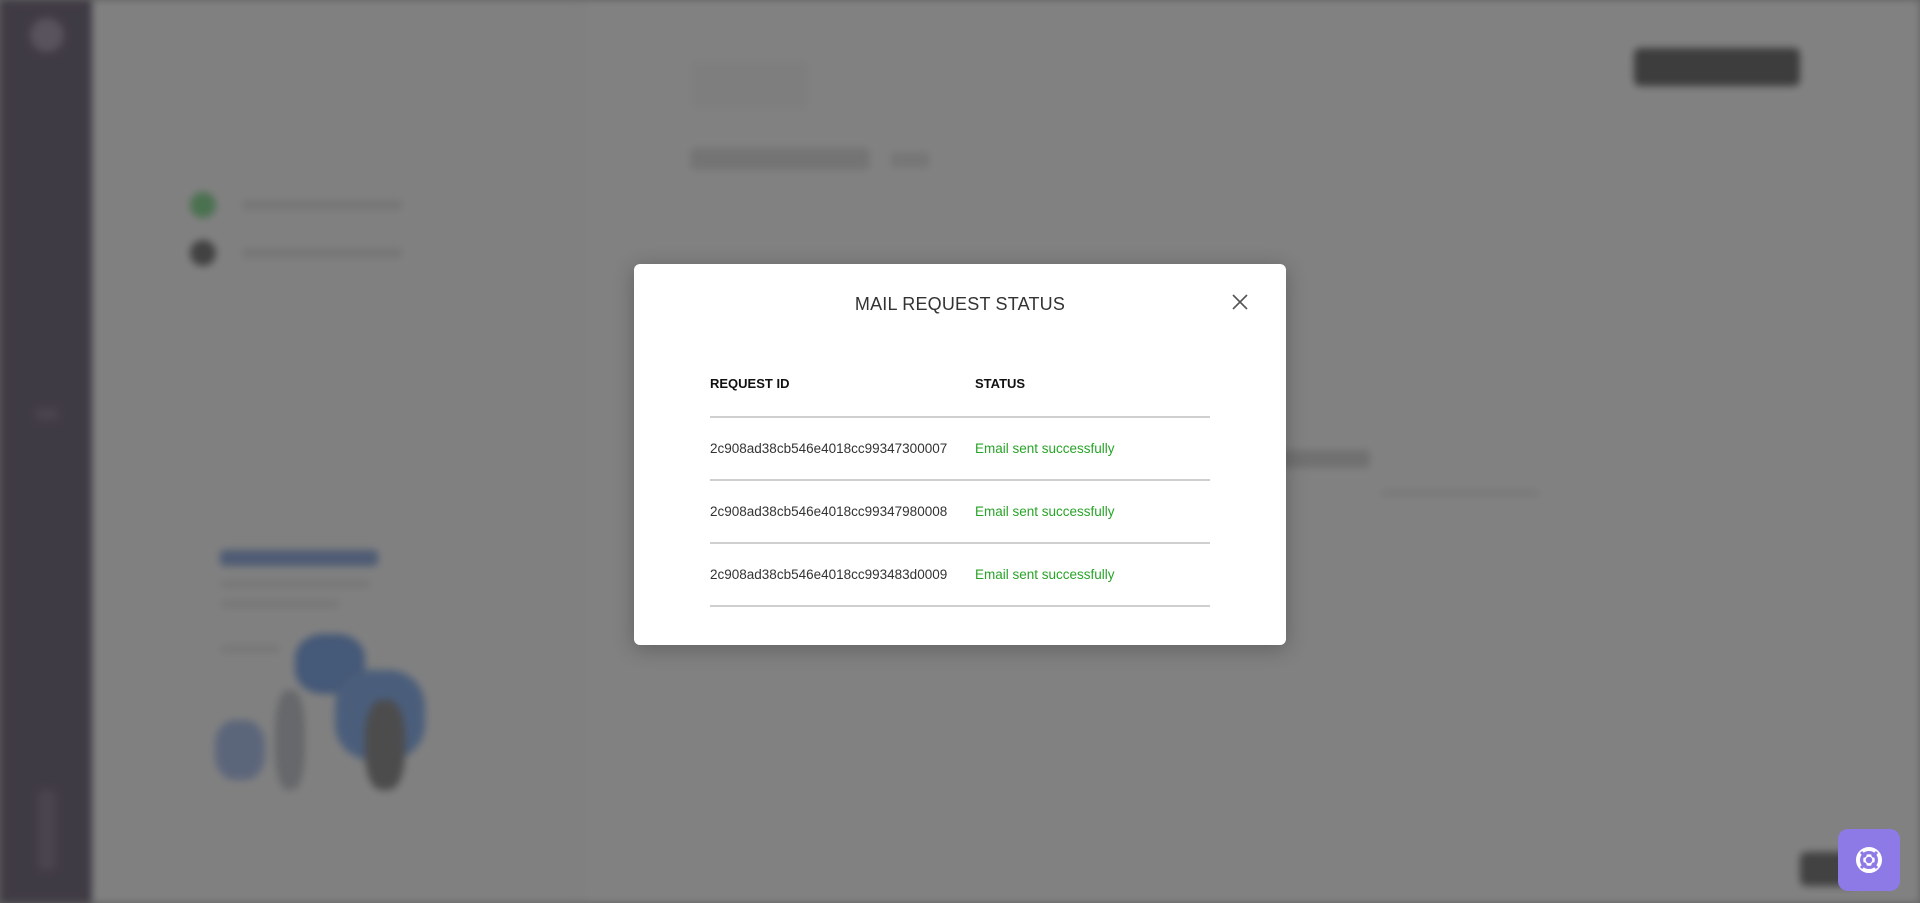  I want to click on help-button, so click(1869, 860).